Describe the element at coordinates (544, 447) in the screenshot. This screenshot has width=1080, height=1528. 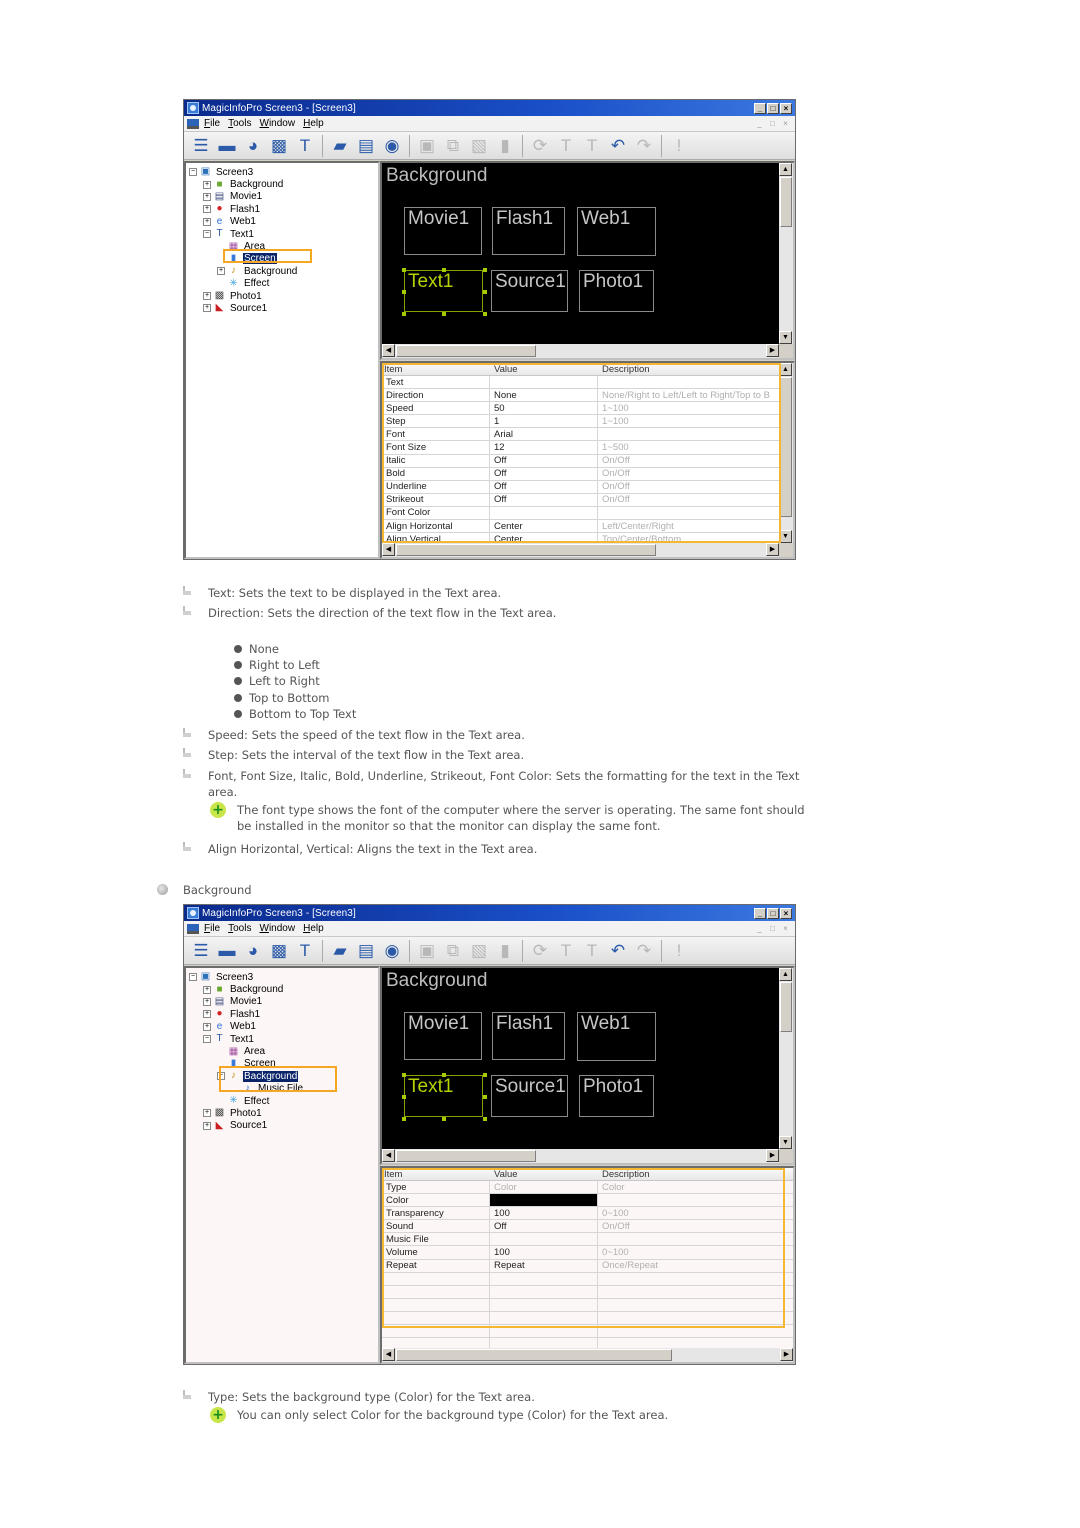
I see `property-value: 12` at that location.